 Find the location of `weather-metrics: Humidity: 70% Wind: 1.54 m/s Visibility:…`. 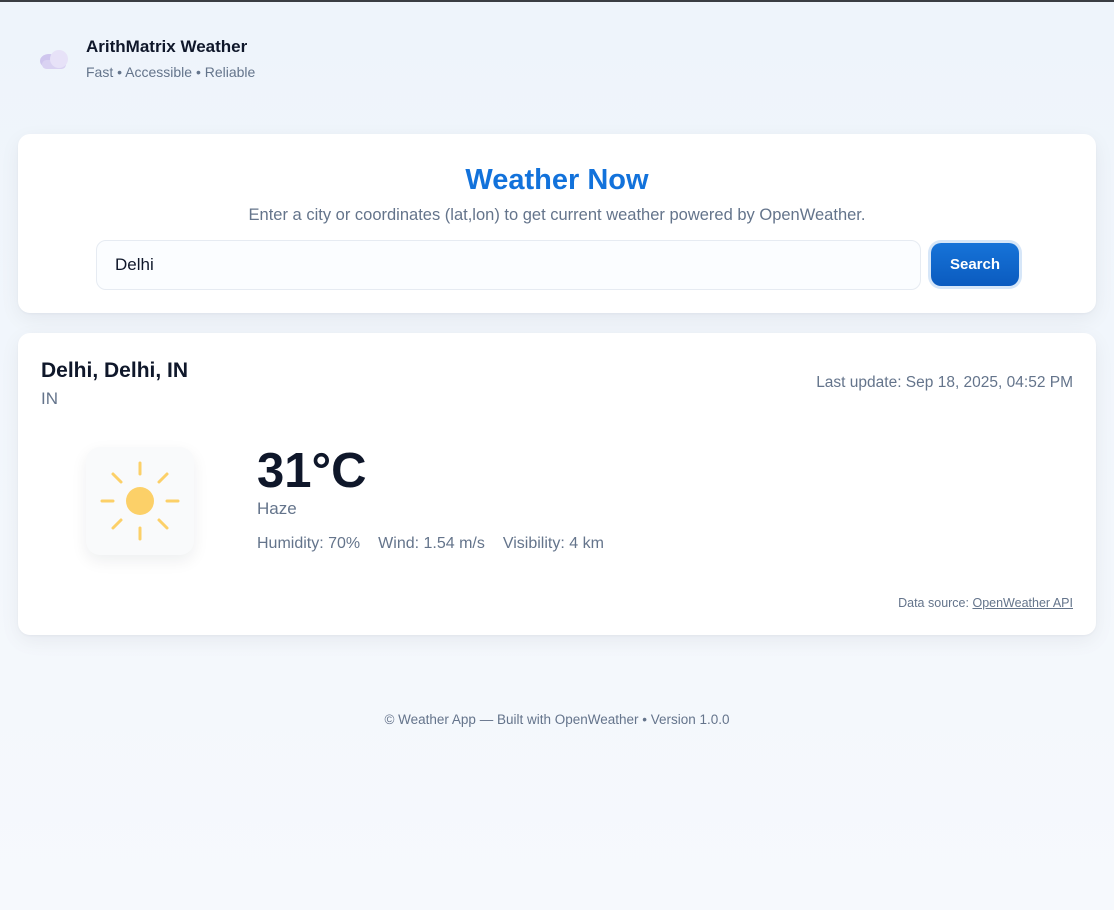

weather-metrics: Humidity: 70% Wind: 1.54 m/s Visibility:… is located at coordinates (439, 544).